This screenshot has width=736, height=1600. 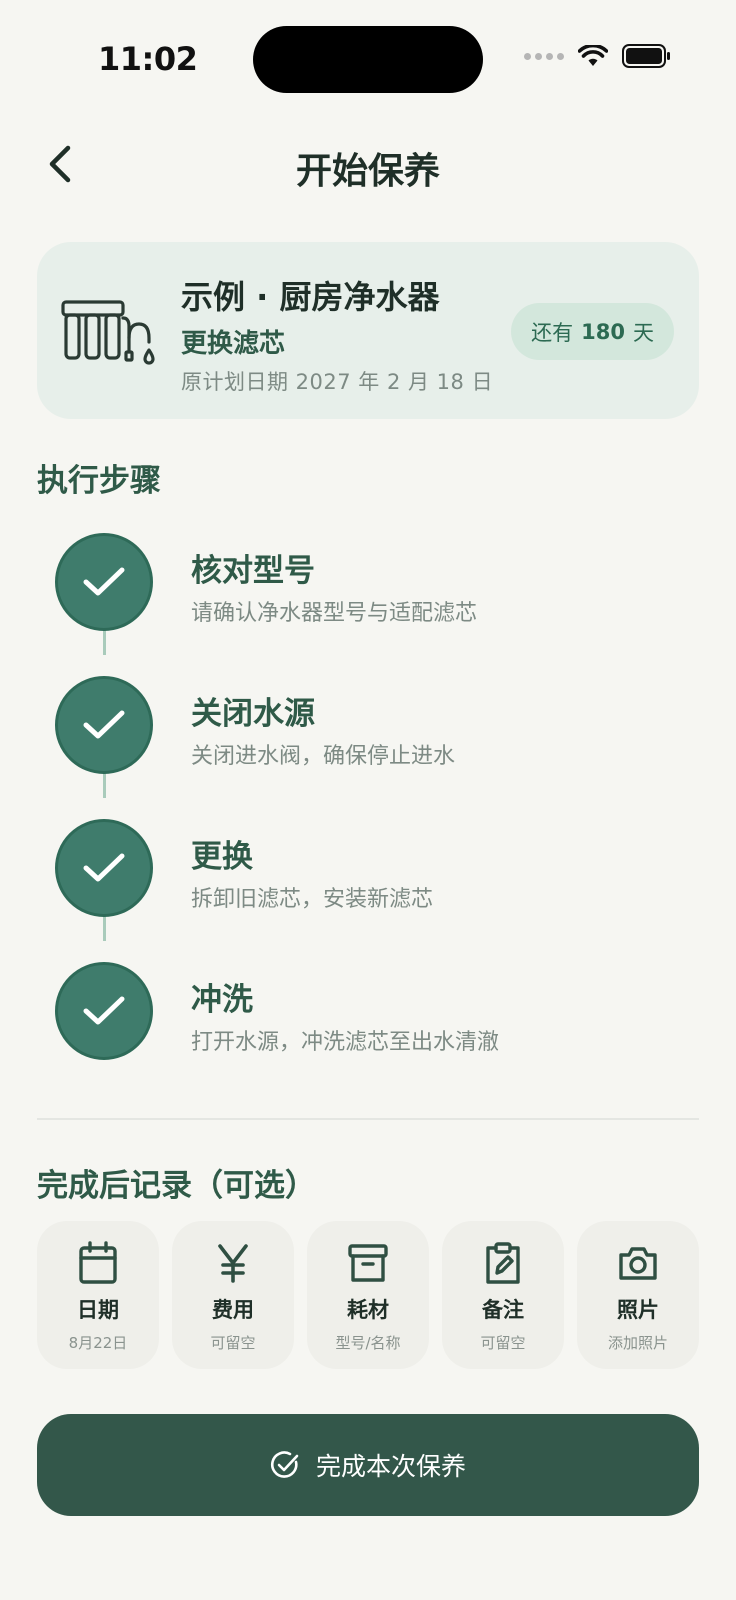 I want to click on page-title: 开始保养, so click(x=367, y=171).